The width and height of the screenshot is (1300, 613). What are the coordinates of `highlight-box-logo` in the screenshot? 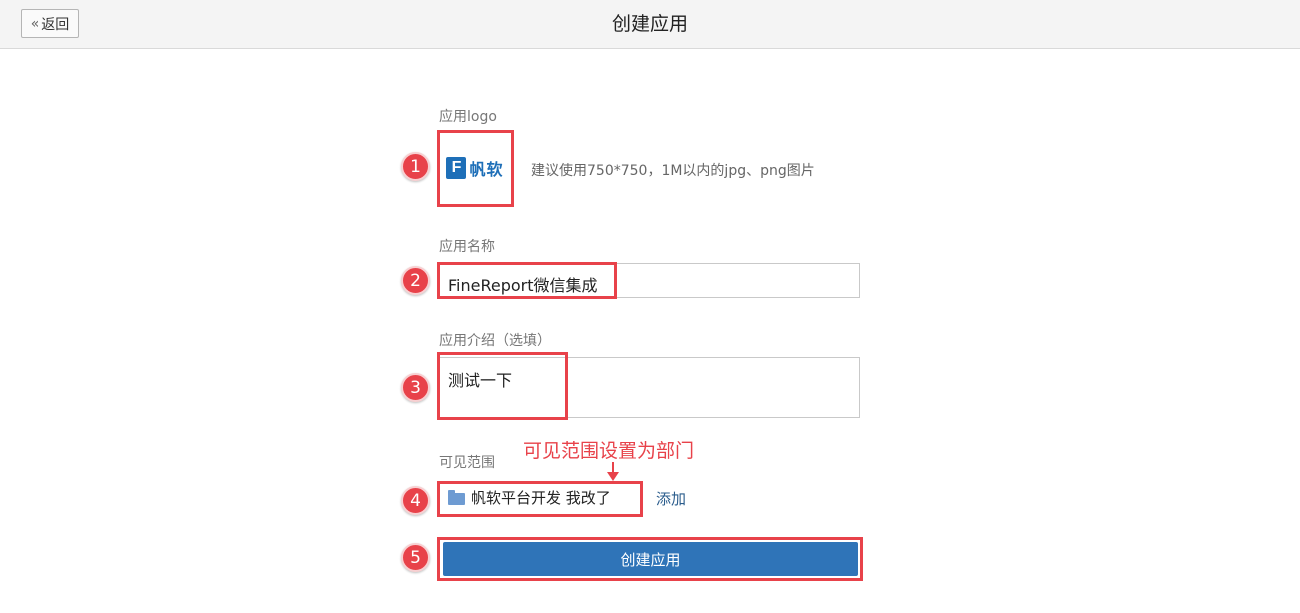 It's located at (475, 168).